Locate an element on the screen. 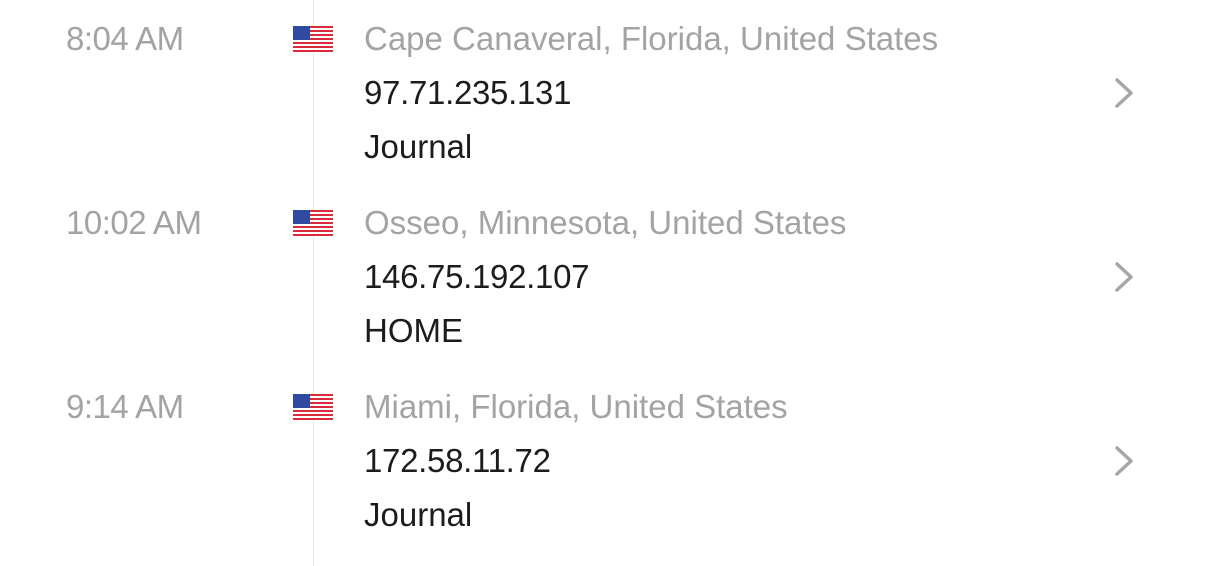 This screenshot has height=566, width=1206. entry-location: Miami, Florida, United States is located at coordinates (576, 406).